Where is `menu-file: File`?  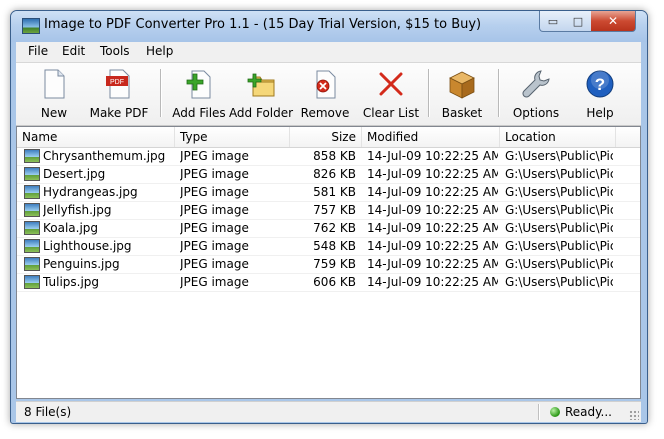 menu-file: File is located at coordinates (38, 51).